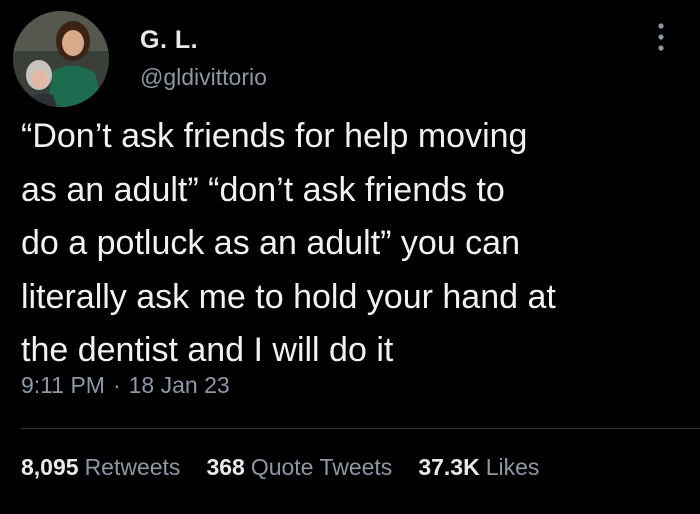 The width and height of the screenshot is (700, 514). I want to click on divider, so click(360, 428).